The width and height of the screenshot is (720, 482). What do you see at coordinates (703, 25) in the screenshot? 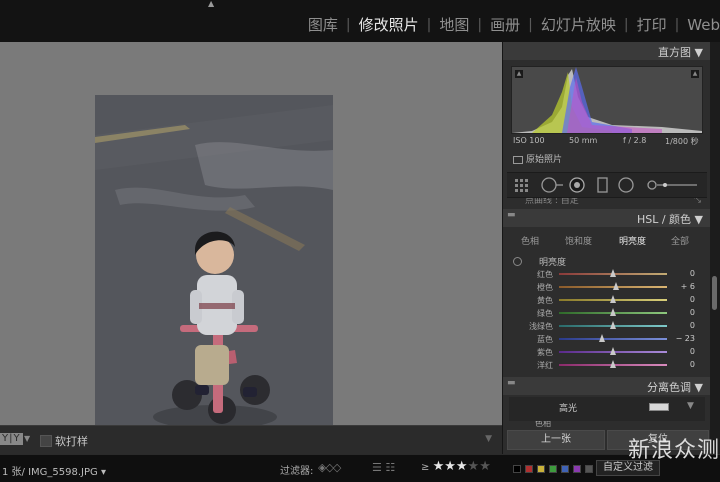
I see `module-tab-6: Web` at bounding box center [703, 25].